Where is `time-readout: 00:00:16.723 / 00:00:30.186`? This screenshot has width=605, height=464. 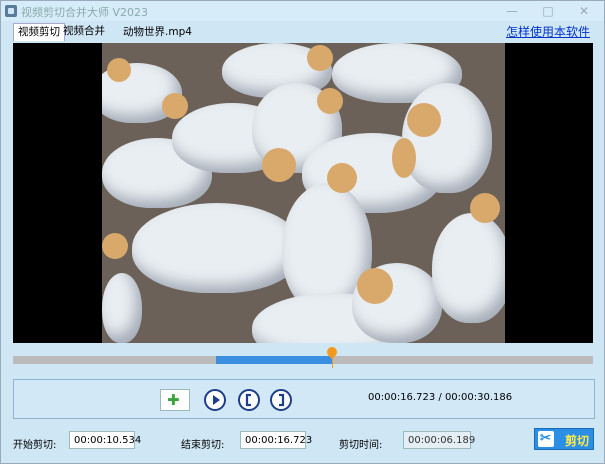 time-readout: 00:00:16.723 / 00:00:30.186 is located at coordinates (440, 397).